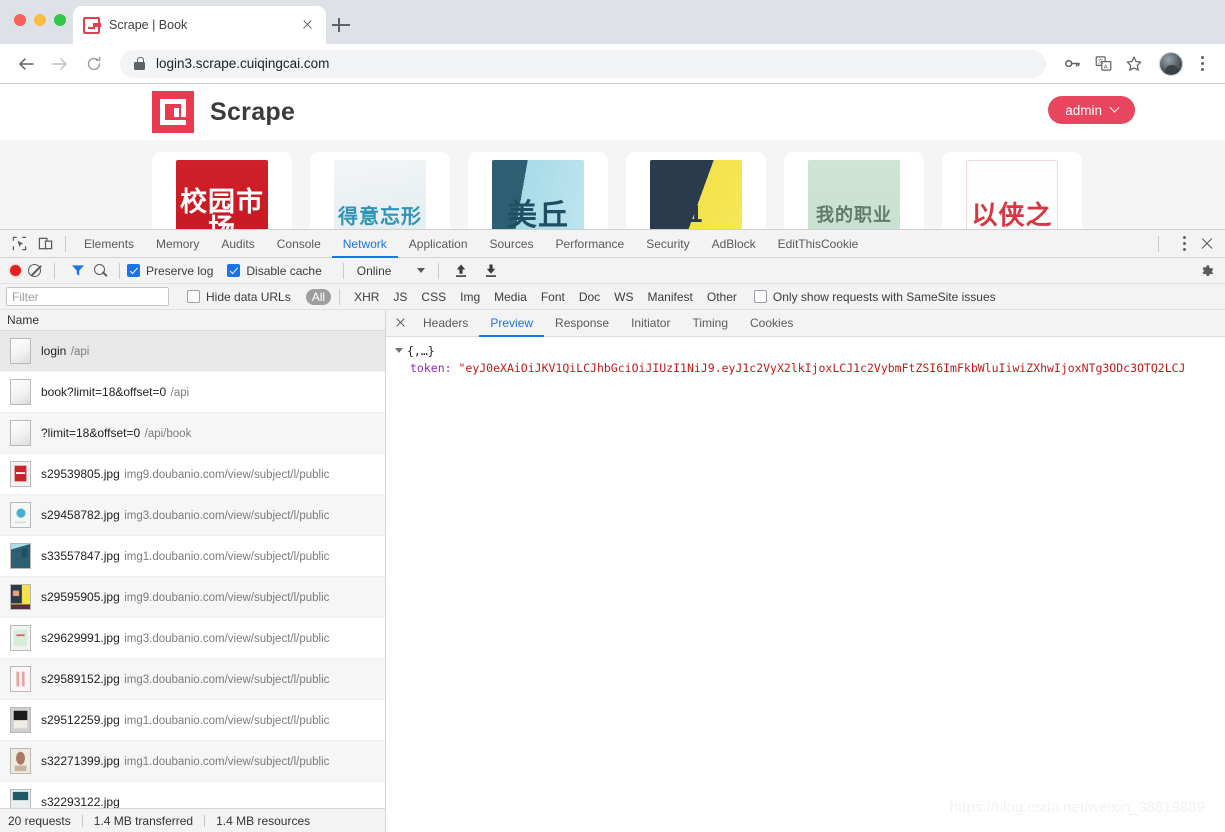  Describe the element at coordinates (399, 350) in the screenshot. I see `collapse-triangle-icon` at that location.